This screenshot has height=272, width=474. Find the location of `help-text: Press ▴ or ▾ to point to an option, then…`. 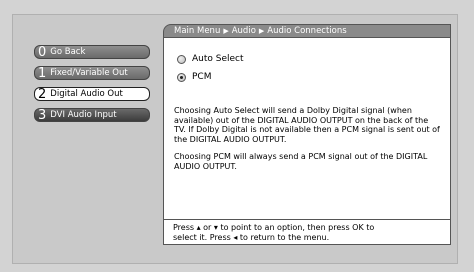

help-text: Press ▴ or ▾ to point to an option, then… is located at coordinates (307, 232).